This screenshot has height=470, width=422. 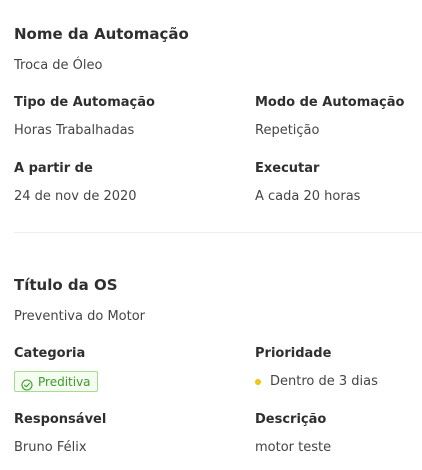 I want to click on execute-value: A cada 20 horas, so click(x=308, y=196).